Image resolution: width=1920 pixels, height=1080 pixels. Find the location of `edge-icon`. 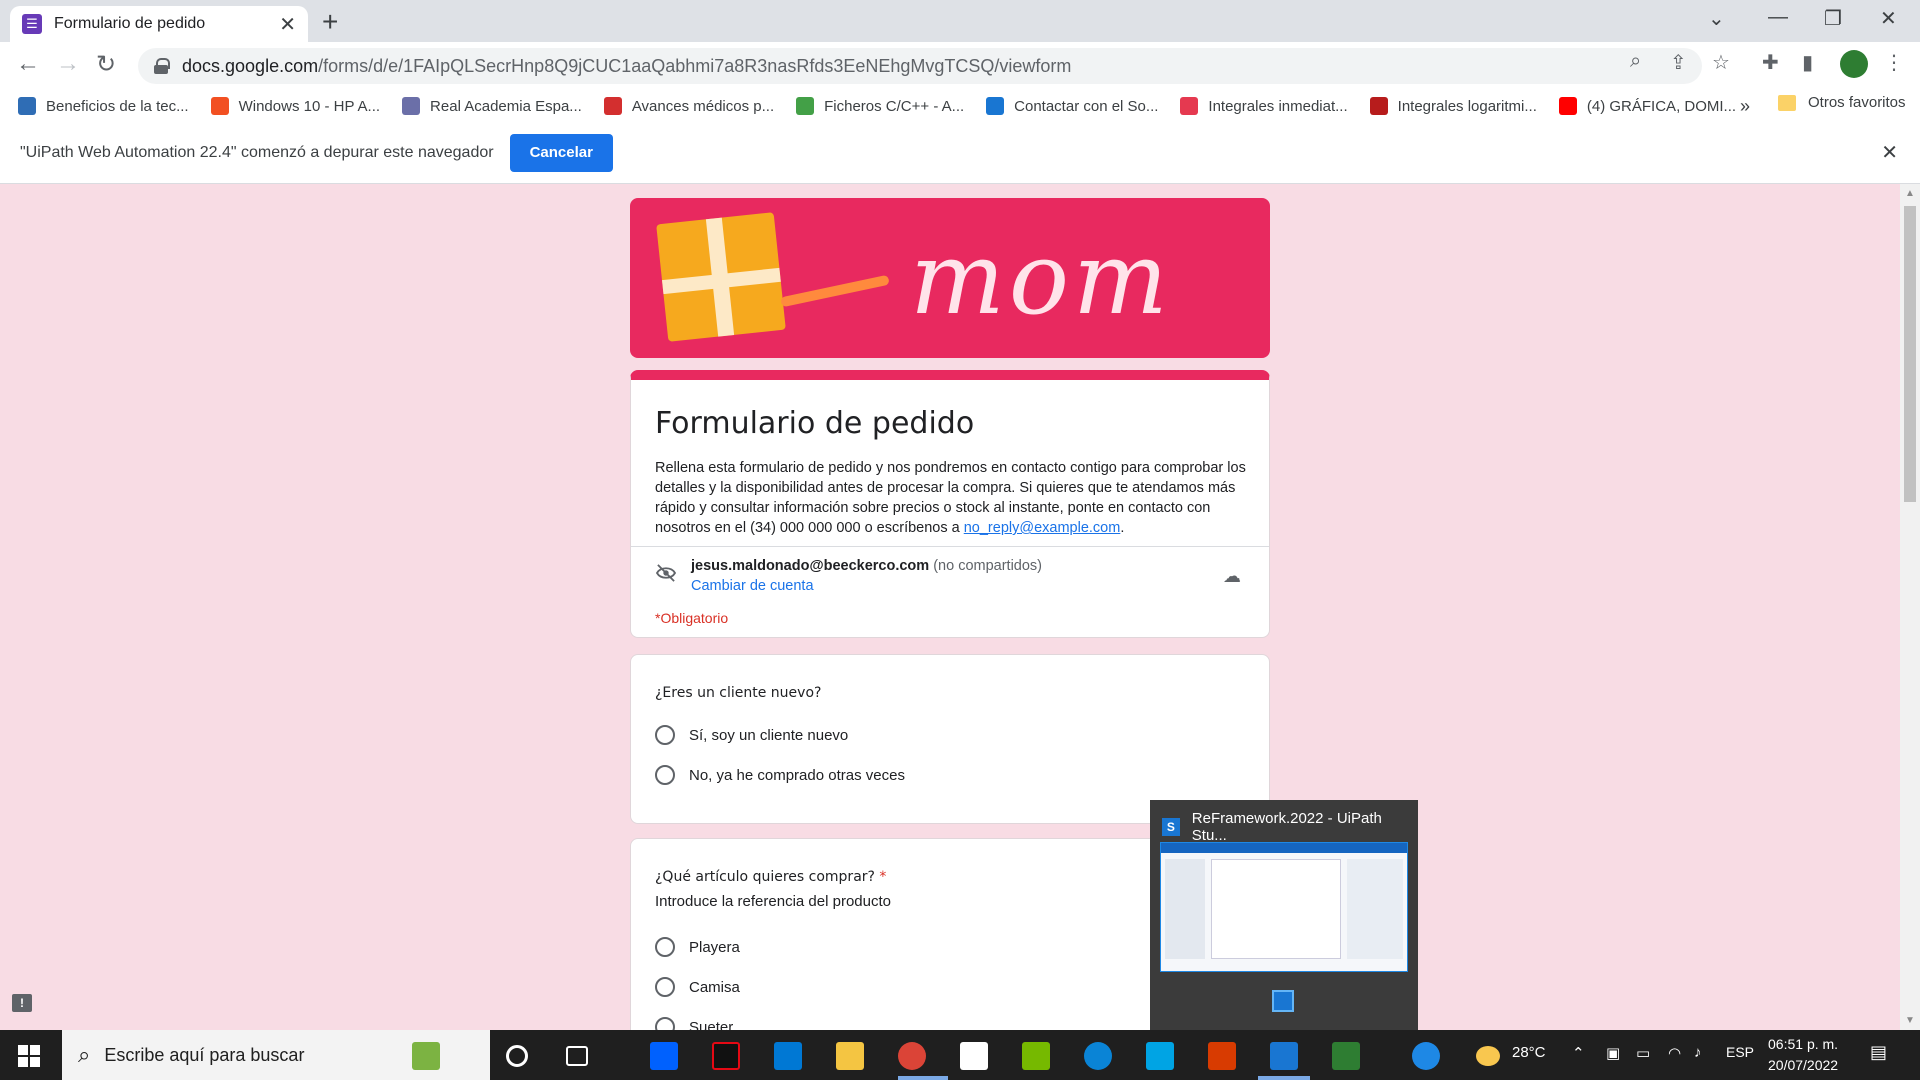

edge-icon is located at coordinates (1098, 1056).